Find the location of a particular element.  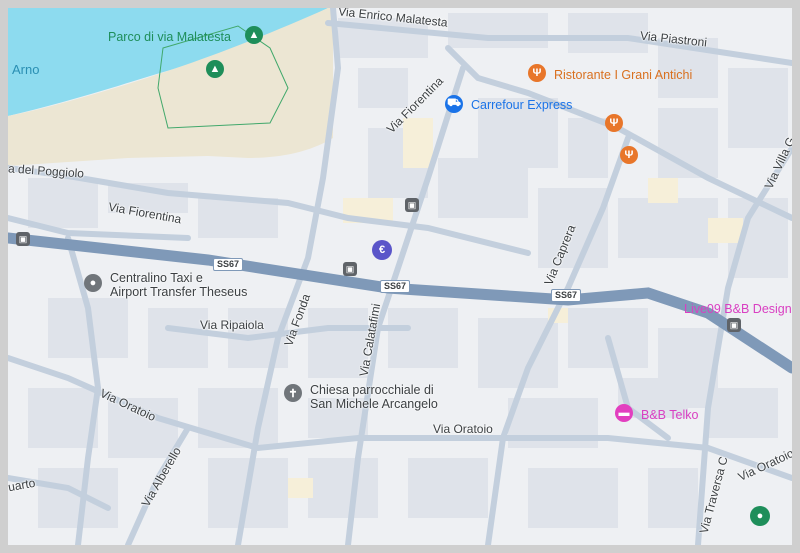

cross-icon: ✝ is located at coordinates (293, 393).